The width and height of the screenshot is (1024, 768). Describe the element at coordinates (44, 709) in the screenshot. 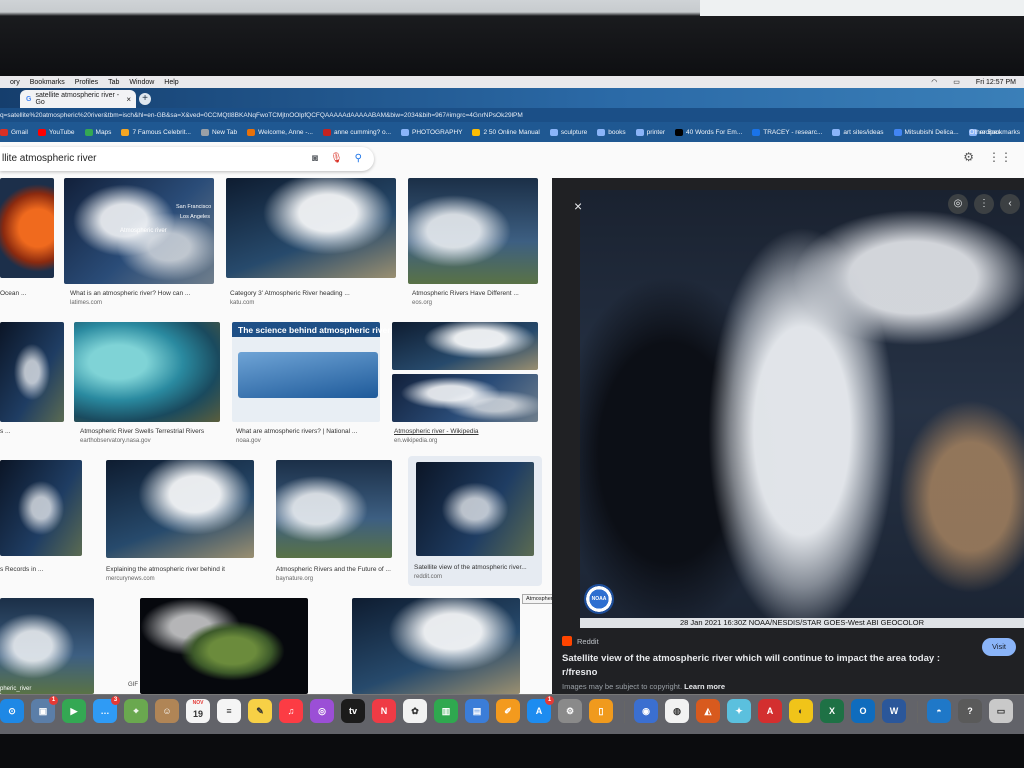

I see `dock-preview-icon: ▣ 1` at that location.